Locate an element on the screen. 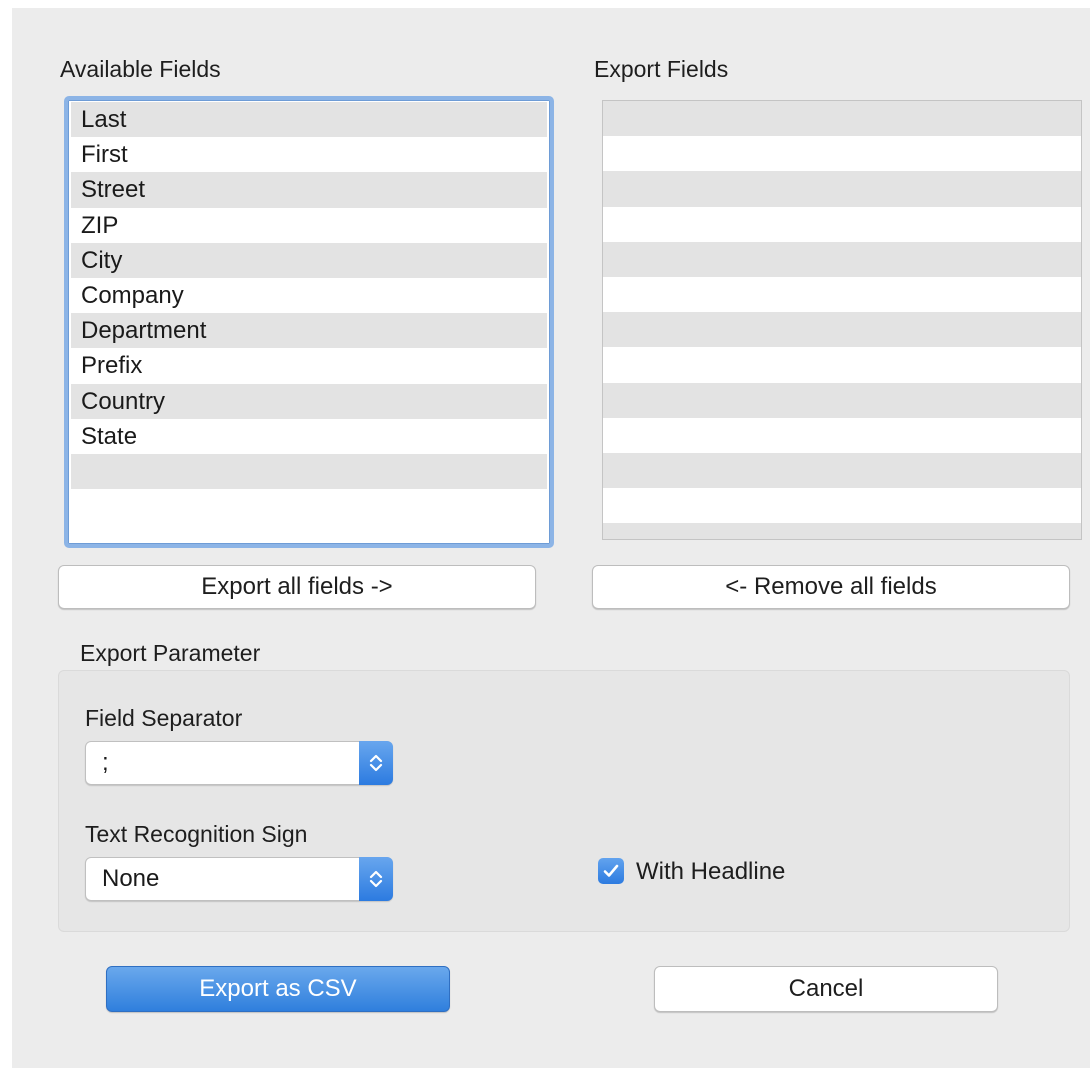 The width and height of the screenshot is (1090, 1068). list-item: Last is located at coordinates (309, 120).